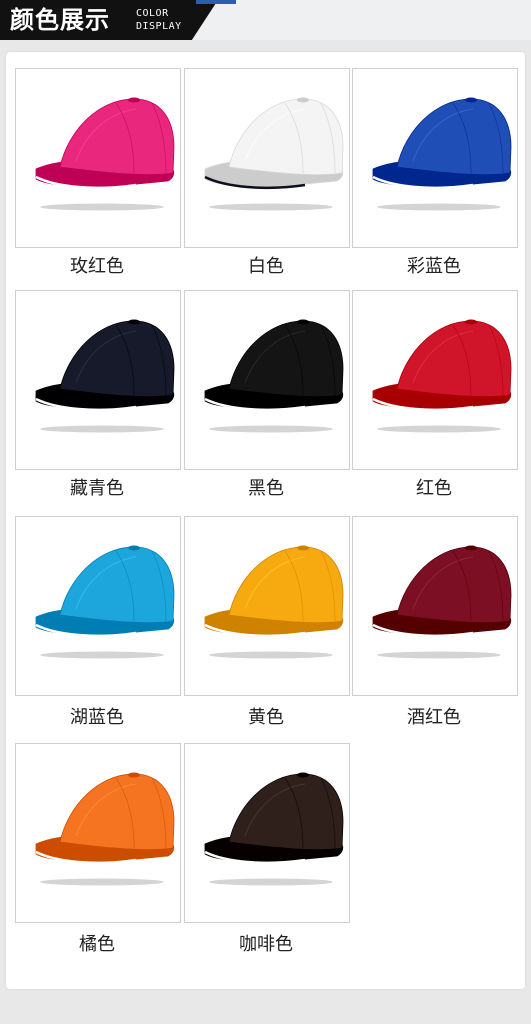 This screenshot has height=1024, width=531. I want to click on color-label: 黄色, so click(266, 717).